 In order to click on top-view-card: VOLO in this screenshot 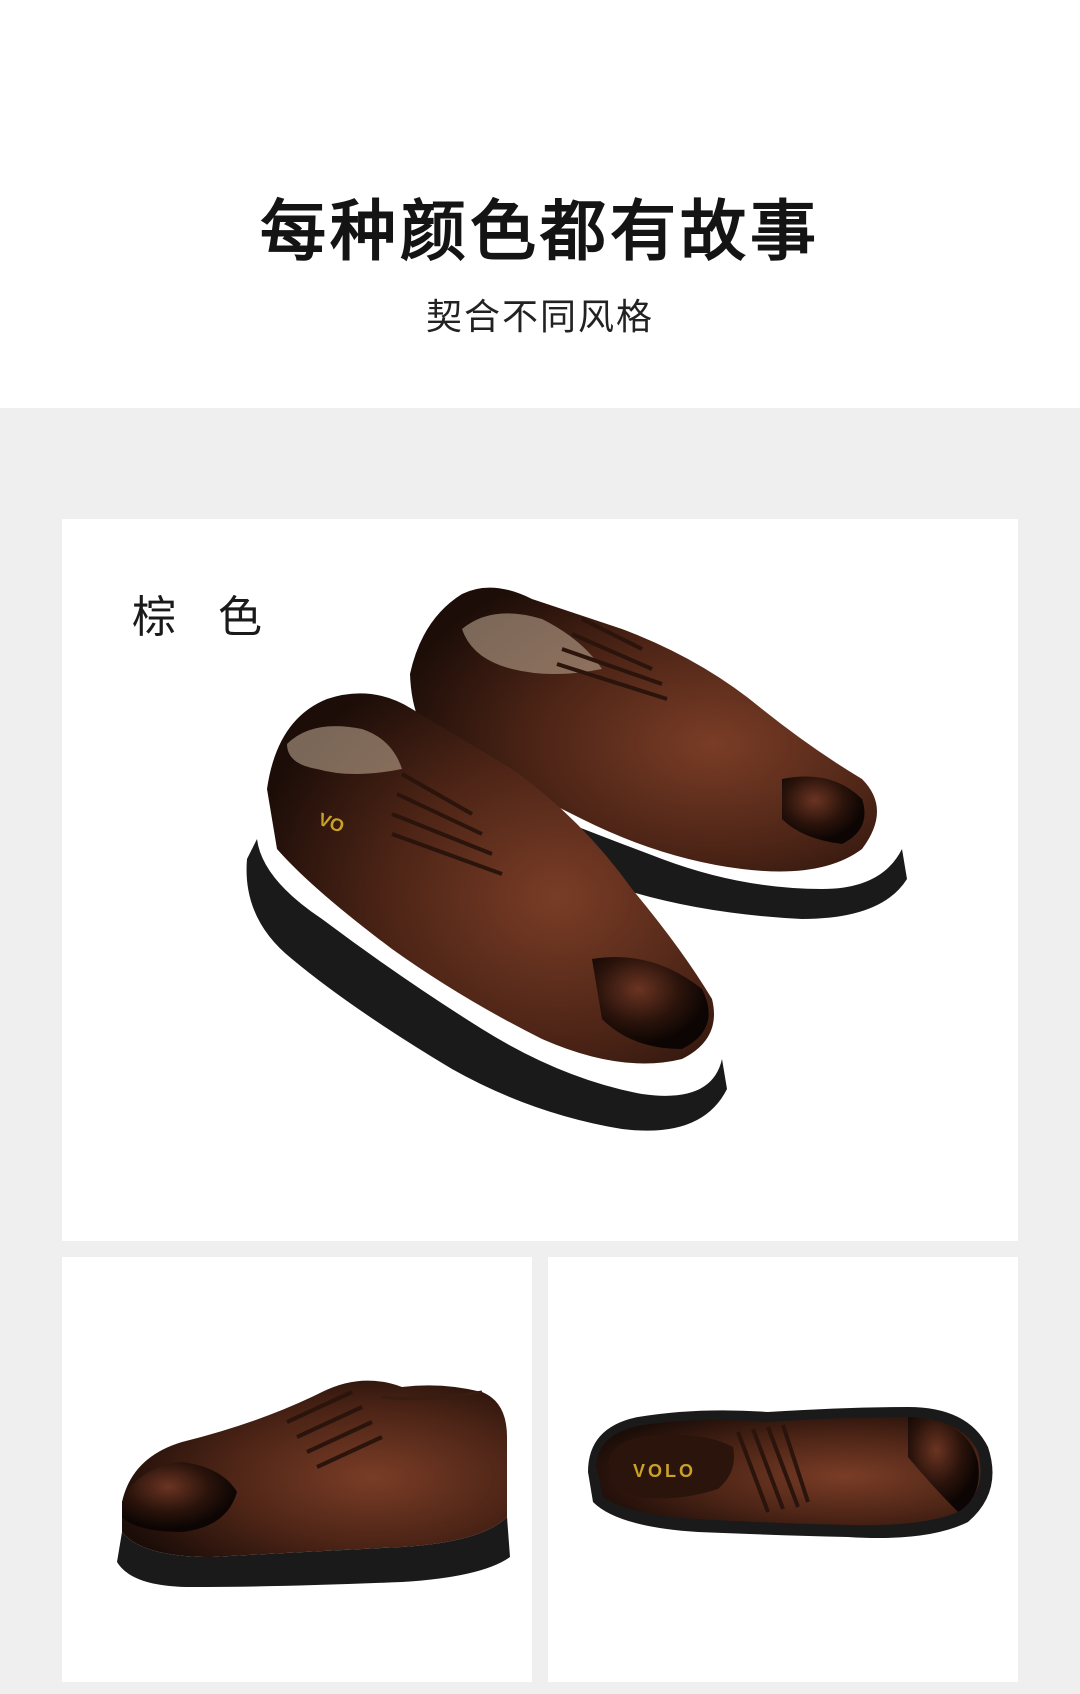, I will do `click(783, 1469)`.